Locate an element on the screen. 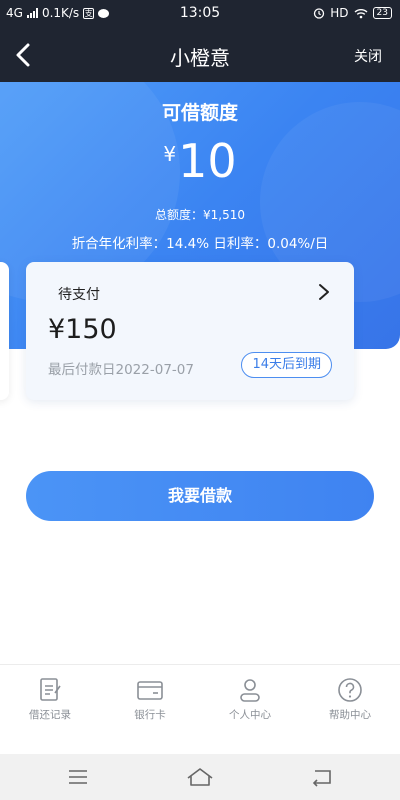 This screenshot has width=400, height=800. alarm-icon is located at coordinates (319, 13).